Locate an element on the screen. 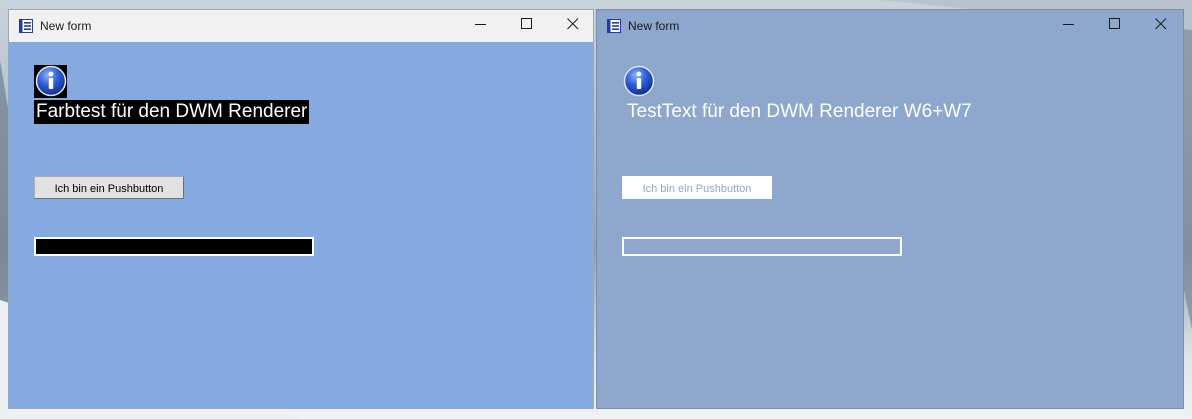  headline-label: TestText für den DWM Renderer W6+W7 is located at coordinates (799, 111).